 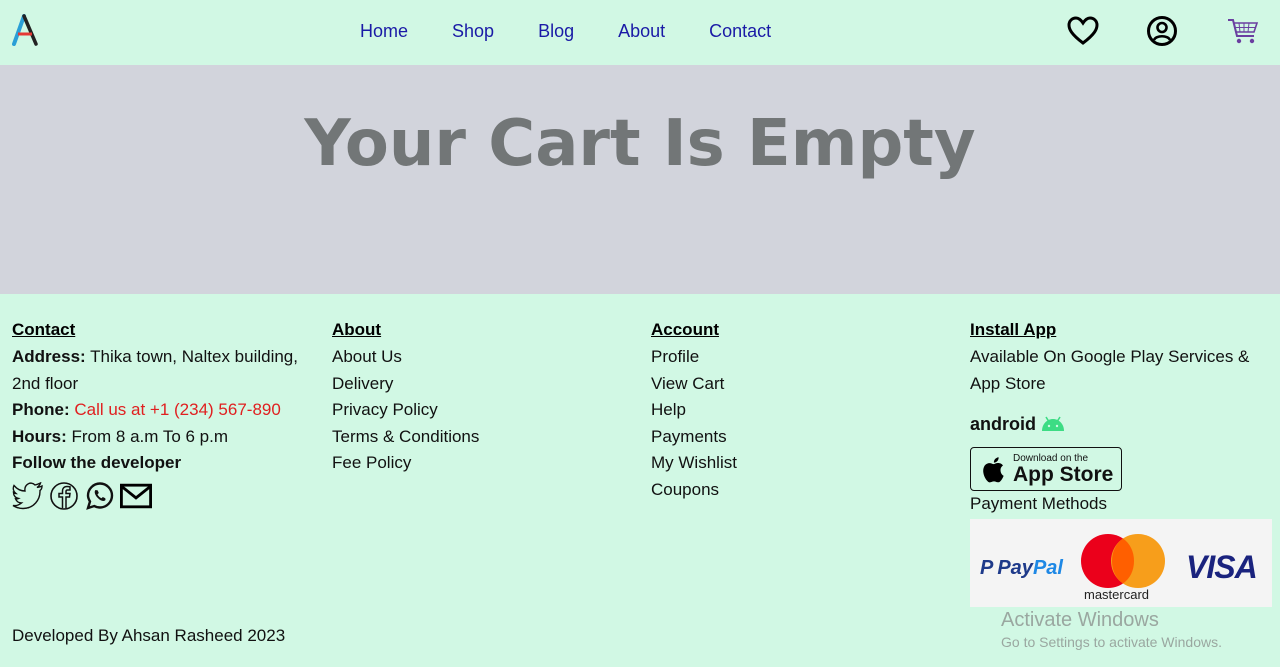 I want to click on site-header: Home Shop Blog About Contact, so click(x=640, y=32).